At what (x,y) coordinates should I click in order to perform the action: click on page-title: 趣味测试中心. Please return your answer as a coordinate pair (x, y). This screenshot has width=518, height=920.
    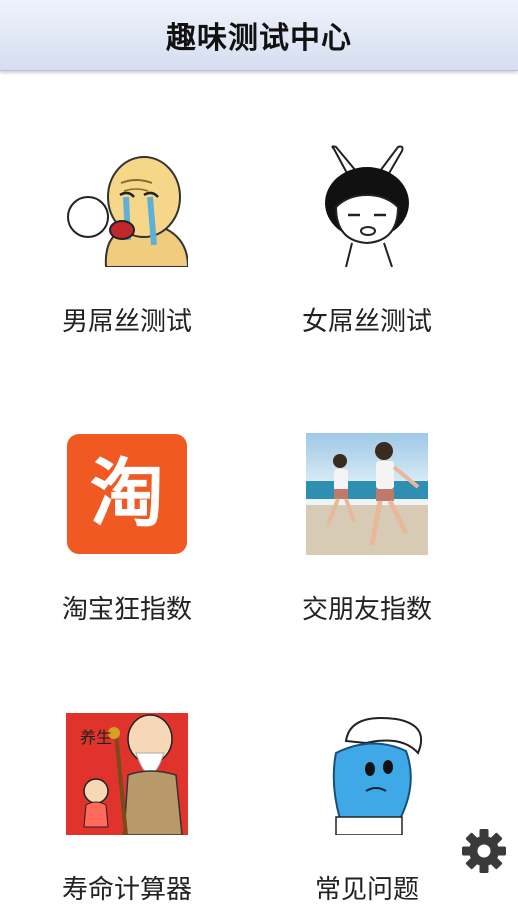
    Looking at the image, I should click on (259, 38).